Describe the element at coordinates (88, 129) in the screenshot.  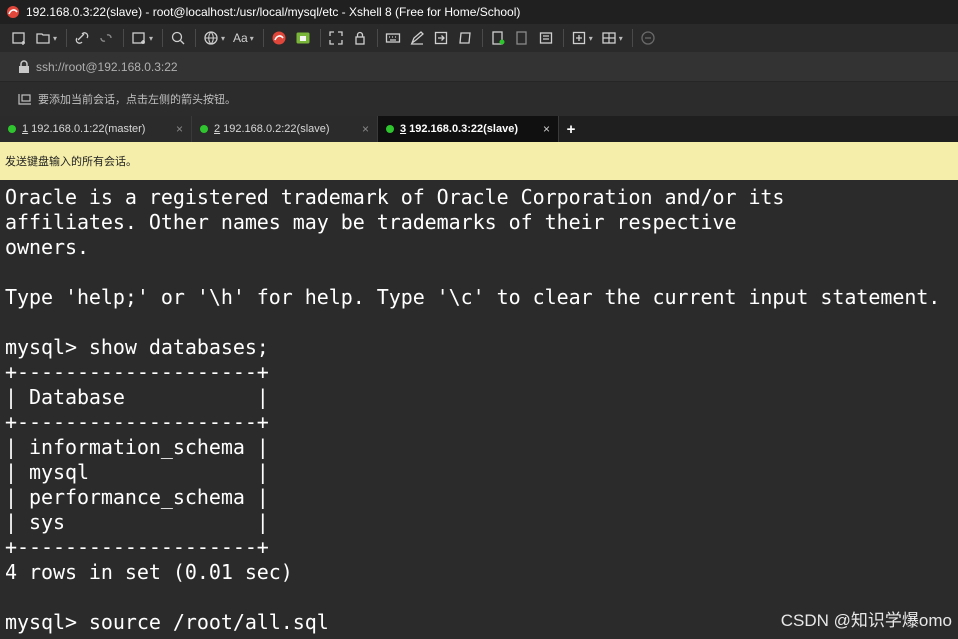
I see `tab-label: 192.168.0.1:22(master)` at that location.